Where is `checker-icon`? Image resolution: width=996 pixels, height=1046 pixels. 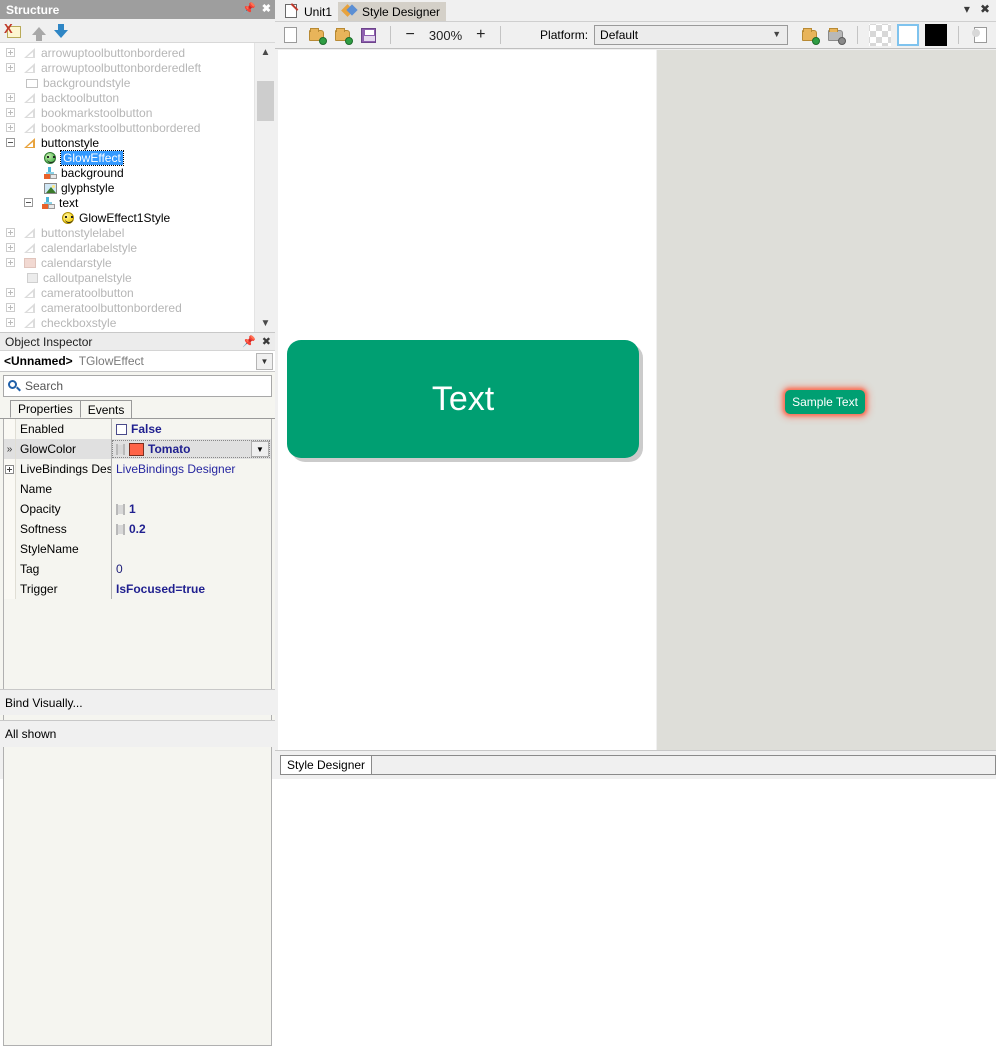 checker-icon is located at coordinates (880, 35).